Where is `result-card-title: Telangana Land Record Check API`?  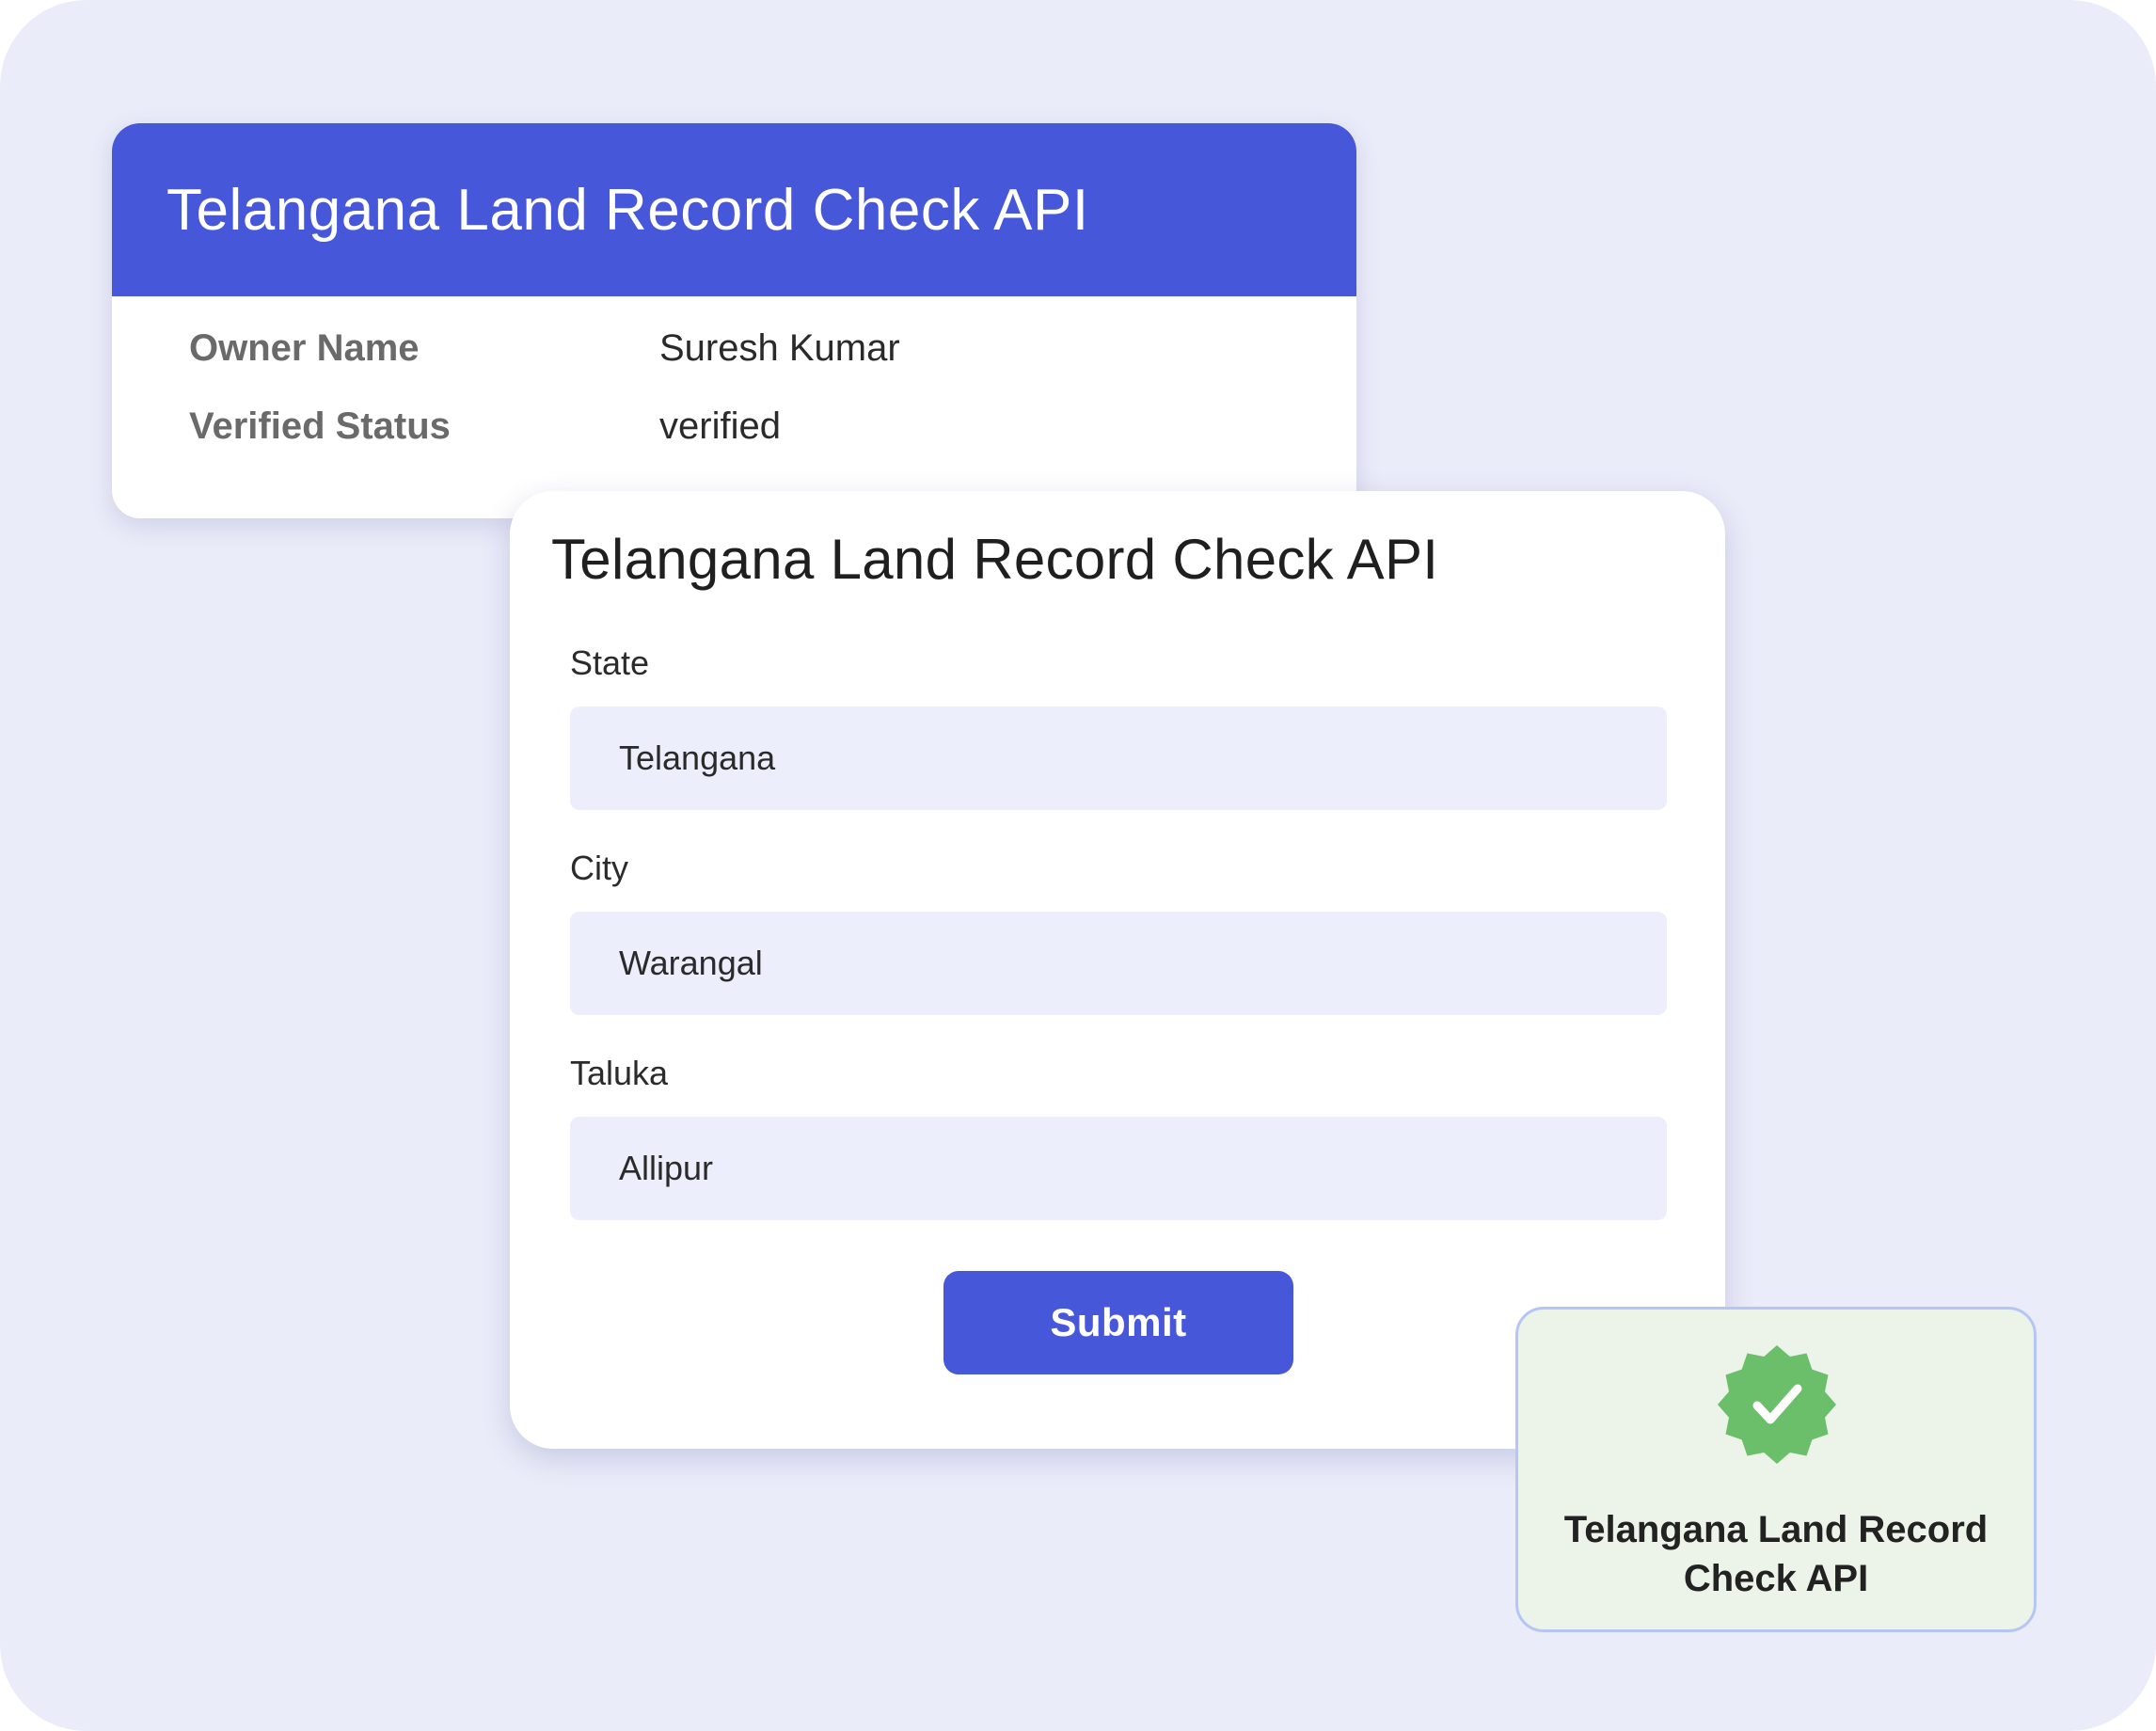
result-card-title: Telangana Land Record Check API is located at coordinates (627, 210).